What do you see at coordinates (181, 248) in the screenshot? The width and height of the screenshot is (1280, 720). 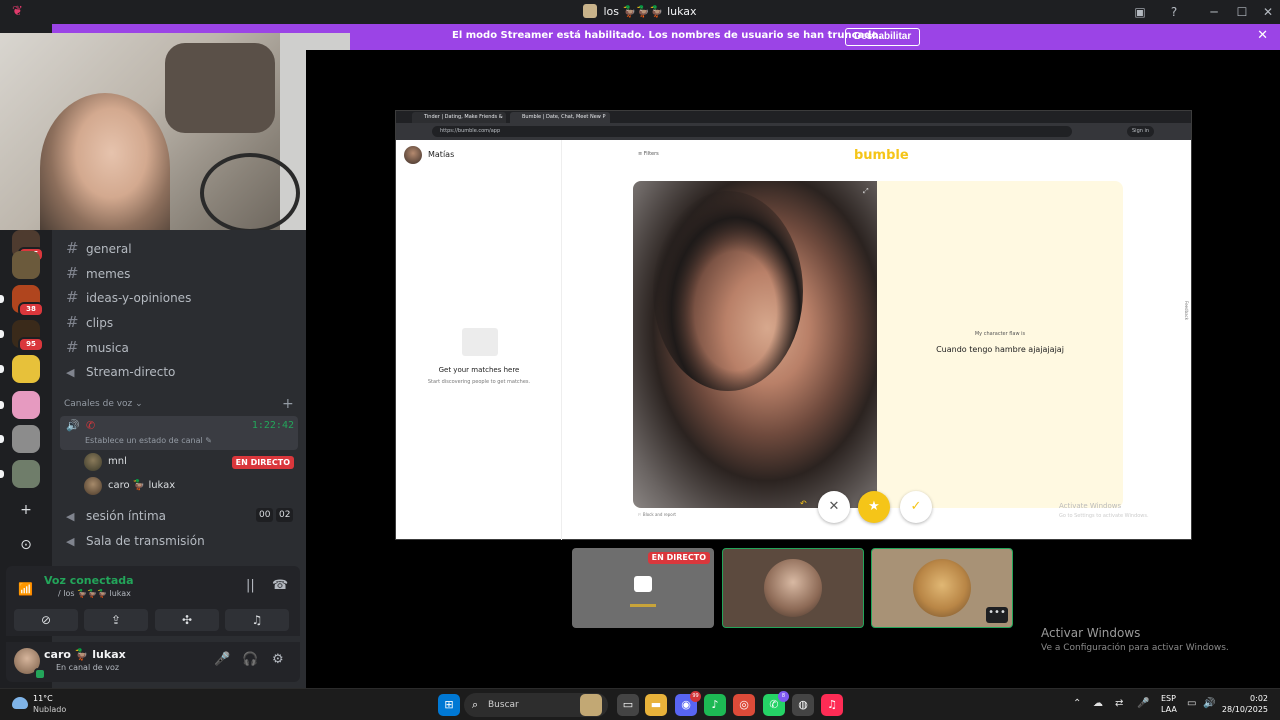 I see `channel-general: # general` at bounding box center [181, 248].